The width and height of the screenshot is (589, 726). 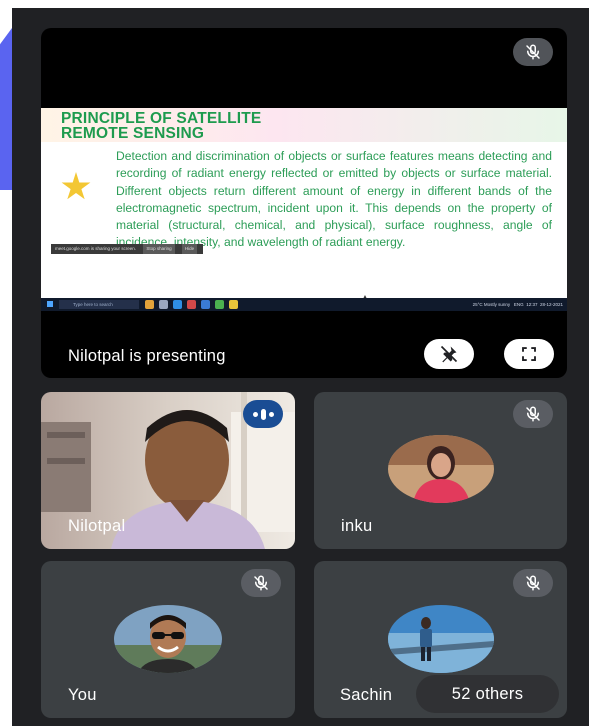 What do you see at coordinates (76, 186) in the screenshot?
I see `star-icon` at bounding box center [76, 186].